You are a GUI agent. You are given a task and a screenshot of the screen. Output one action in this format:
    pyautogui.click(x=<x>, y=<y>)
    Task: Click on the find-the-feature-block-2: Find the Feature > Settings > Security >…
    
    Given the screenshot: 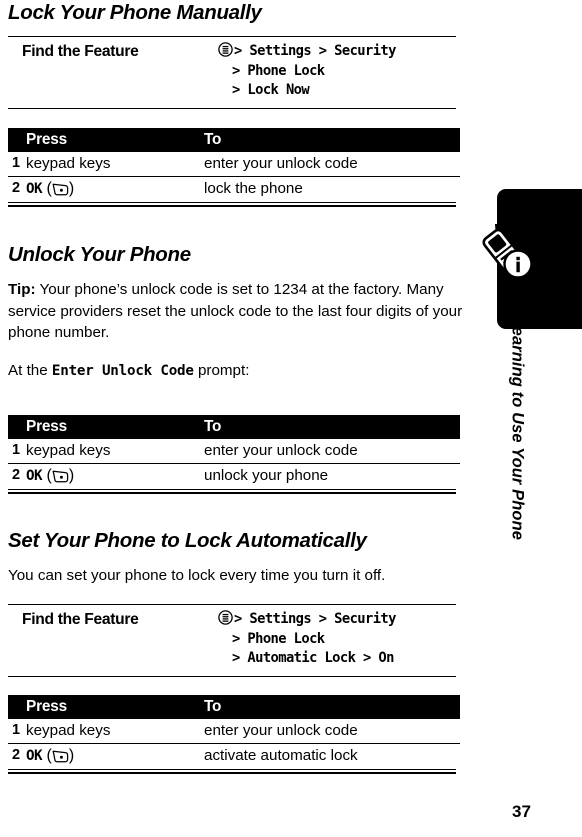 What is the action you would take?
    pyautogui.click(x=232, y=640)
    